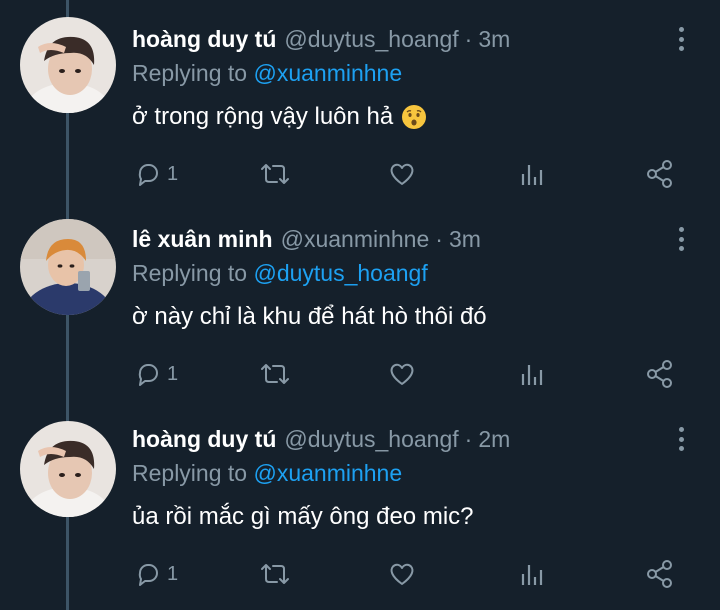  I want to click on tweet-text-content: ờ này chỉ là khu để hát hò thôi đó, so click(309, 316).